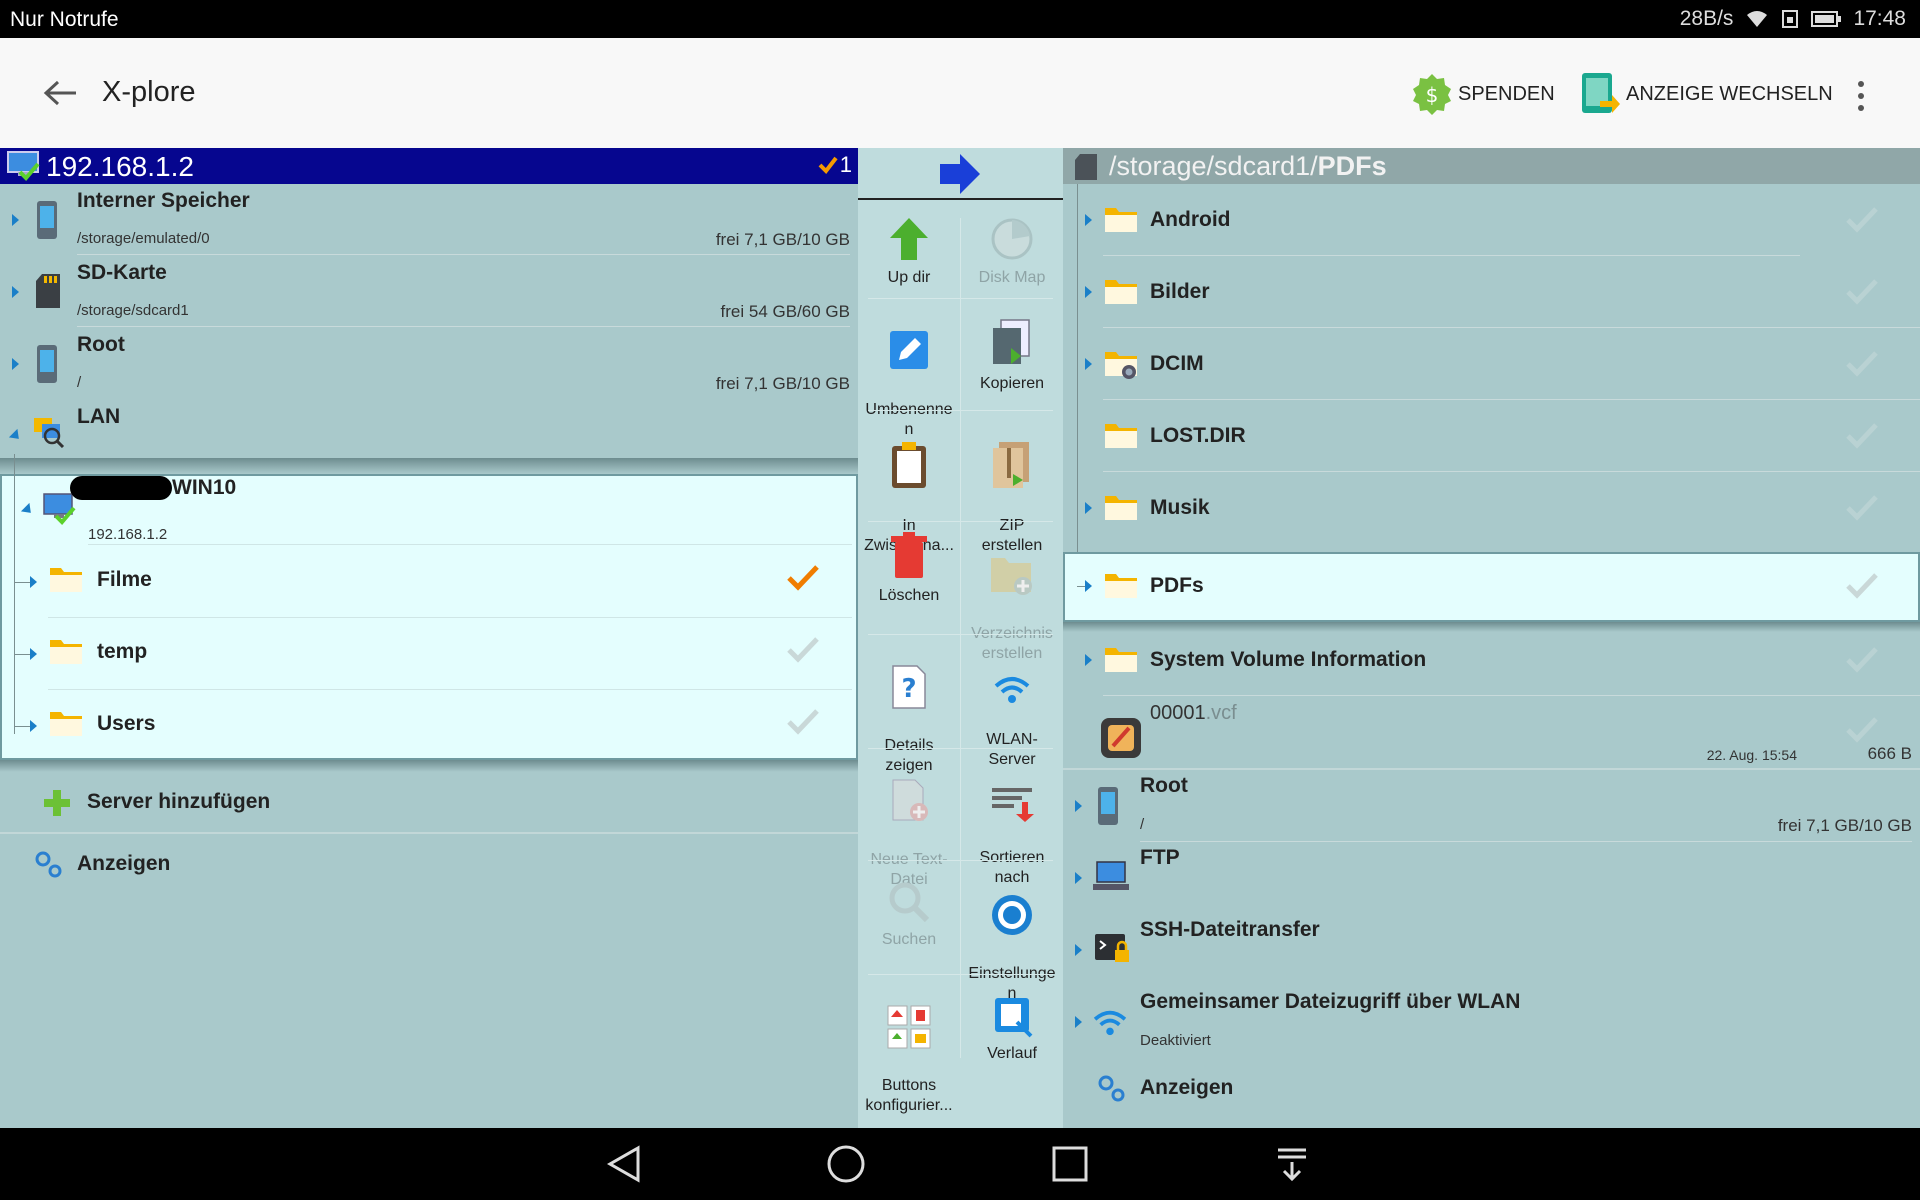 The height and width of the screenshot is (1200, 1920). What do you see at coordinates (1491, 364) in the screenshot?
I see `folder-item-dcim: DCIM` at bounding box center [1491, 364].